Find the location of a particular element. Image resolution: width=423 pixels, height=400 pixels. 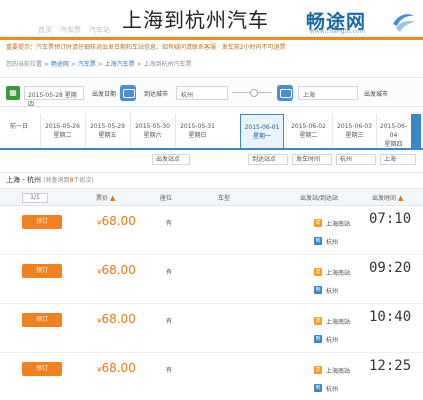

date-tab: 2015-06-04 星期四 is located at coordinates (393, 131).